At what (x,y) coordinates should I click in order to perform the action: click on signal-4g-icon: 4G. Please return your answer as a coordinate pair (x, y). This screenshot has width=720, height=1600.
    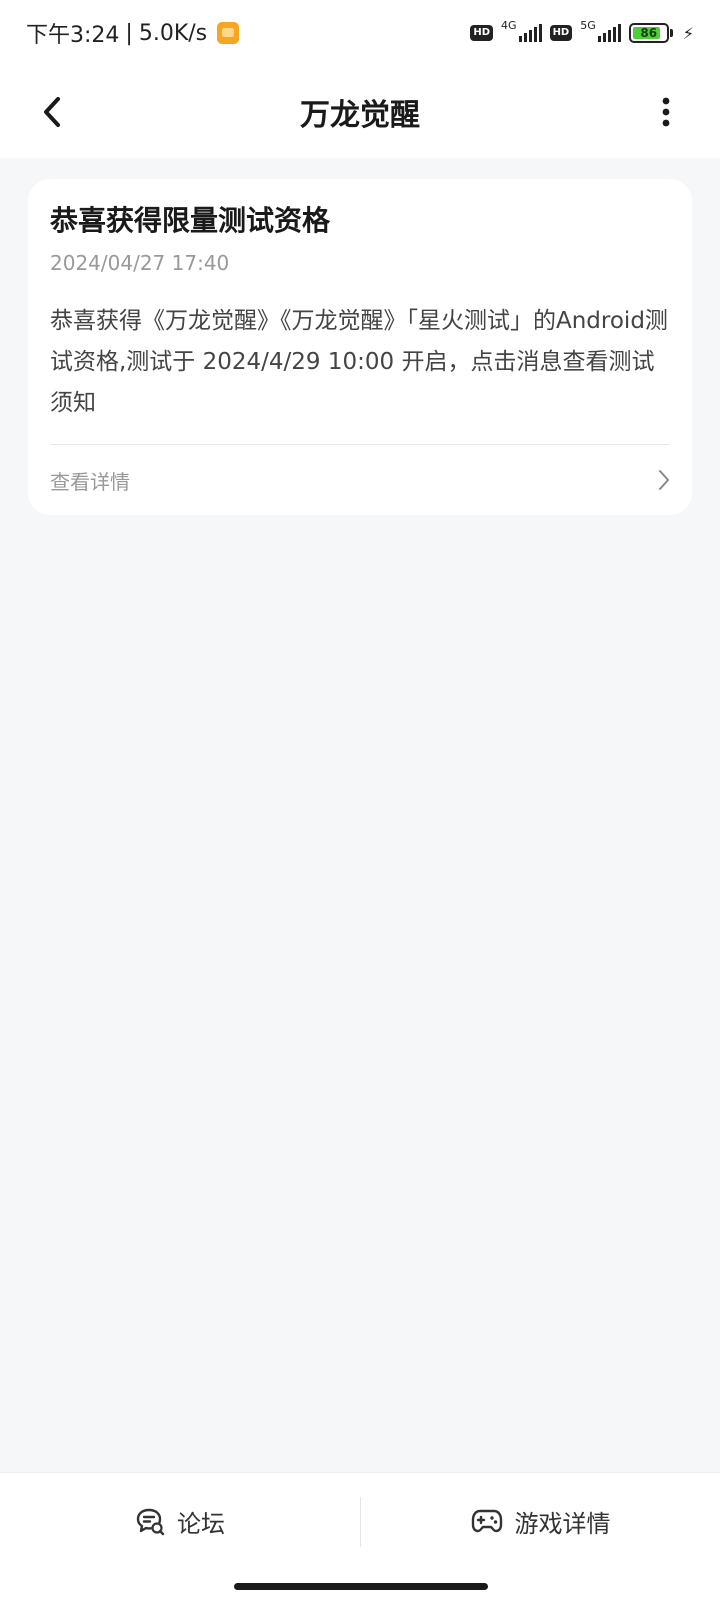
    Looking at the image, I should click on (521, 30).